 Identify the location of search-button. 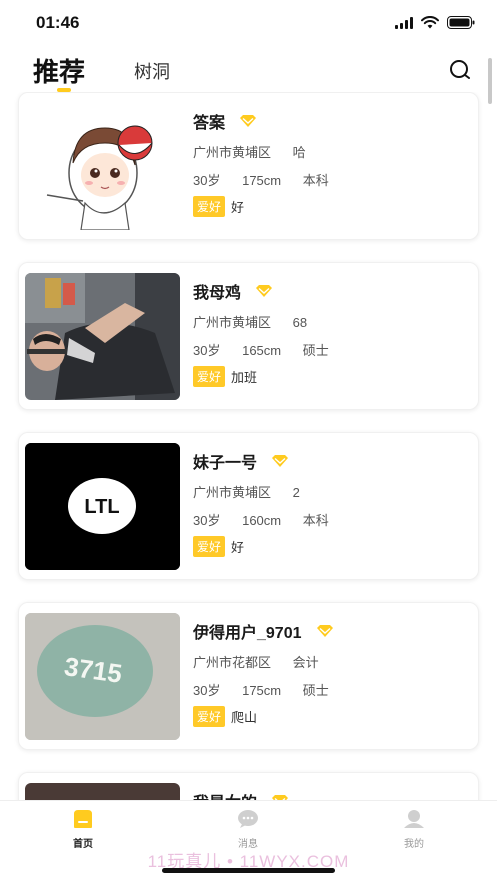
(460, 70).